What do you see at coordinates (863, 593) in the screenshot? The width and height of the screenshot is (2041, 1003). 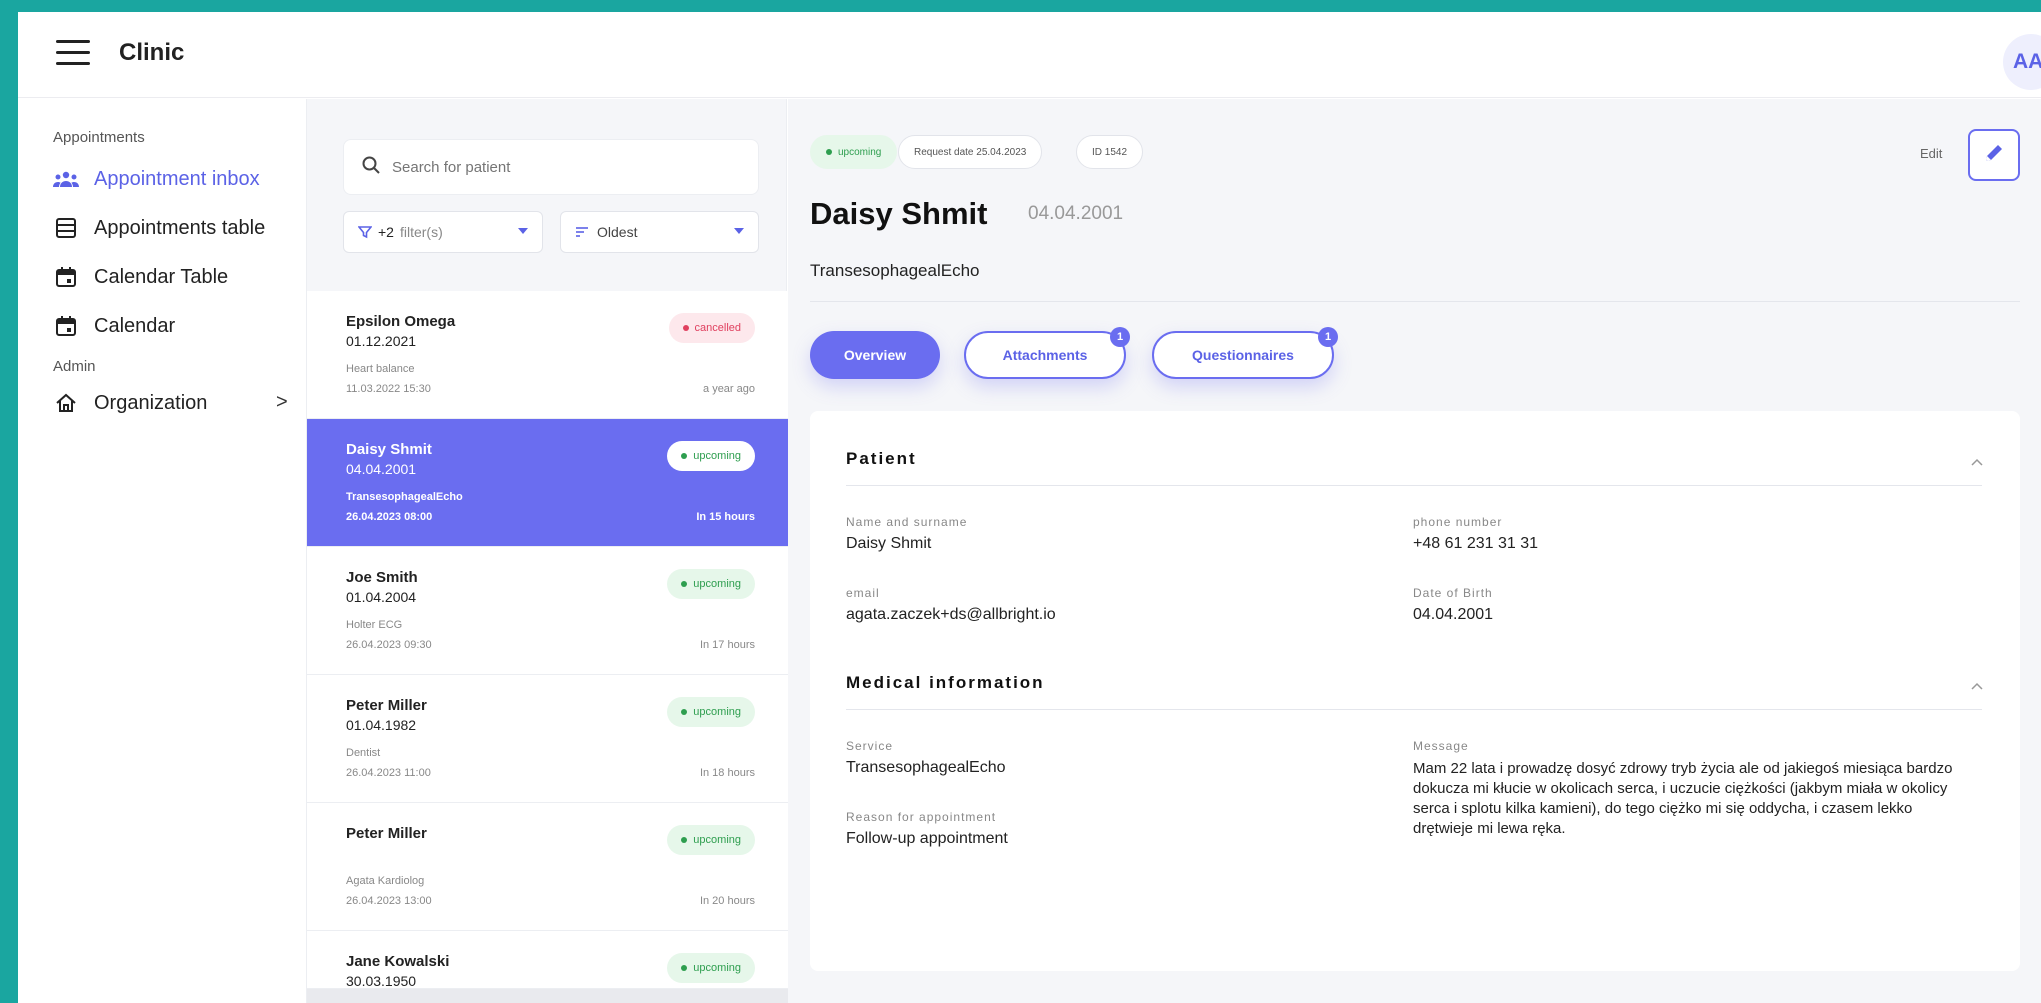 I see `email-label: email` at bounding box center [863, 593].